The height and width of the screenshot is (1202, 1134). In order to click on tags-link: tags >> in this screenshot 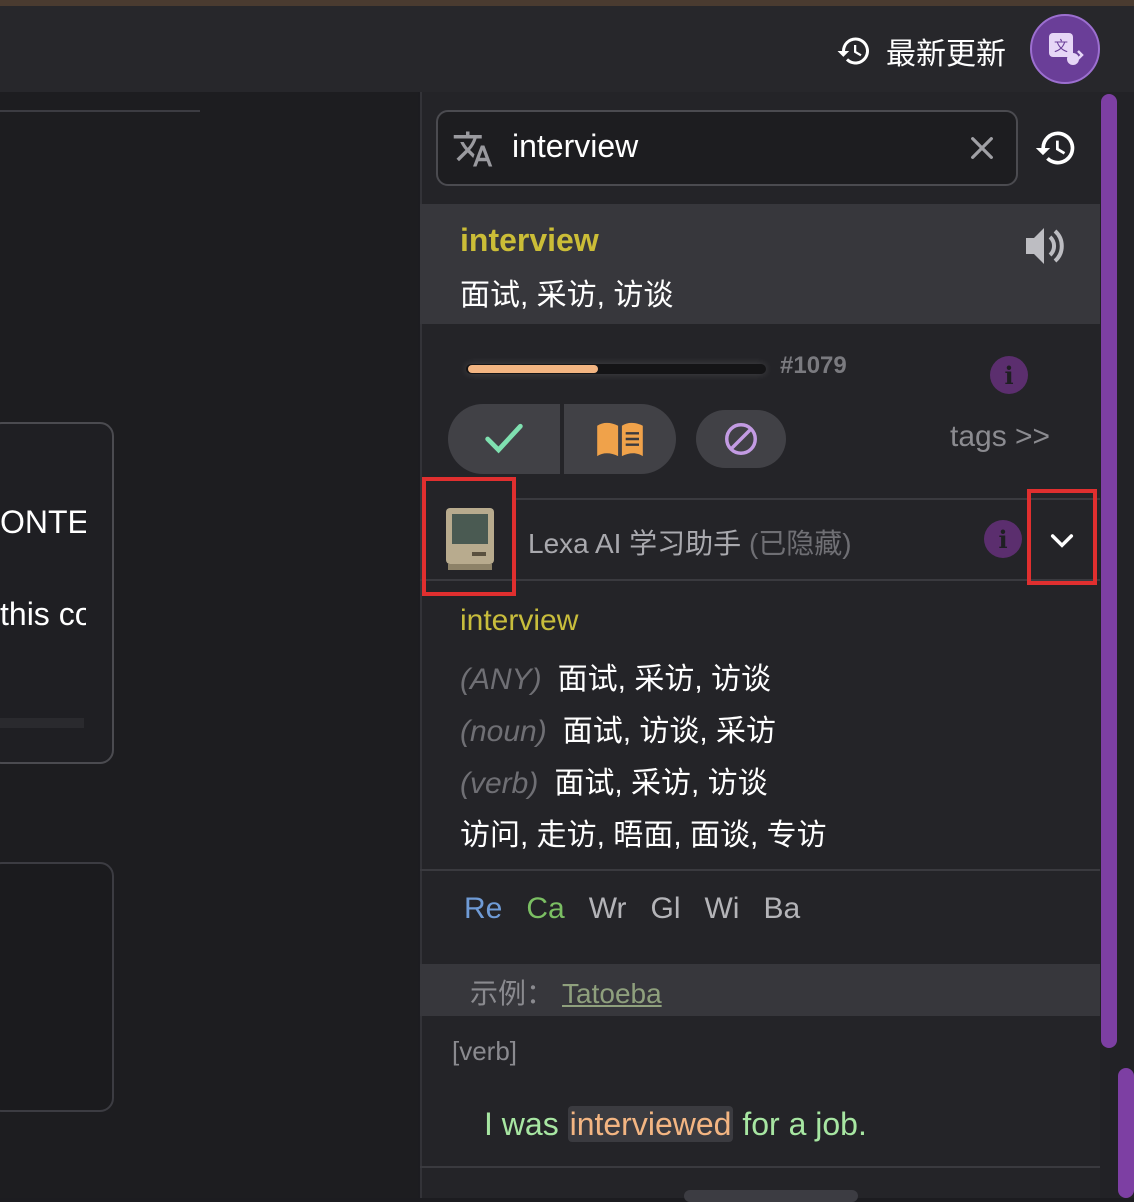, I will do `click(1000, 437)`.